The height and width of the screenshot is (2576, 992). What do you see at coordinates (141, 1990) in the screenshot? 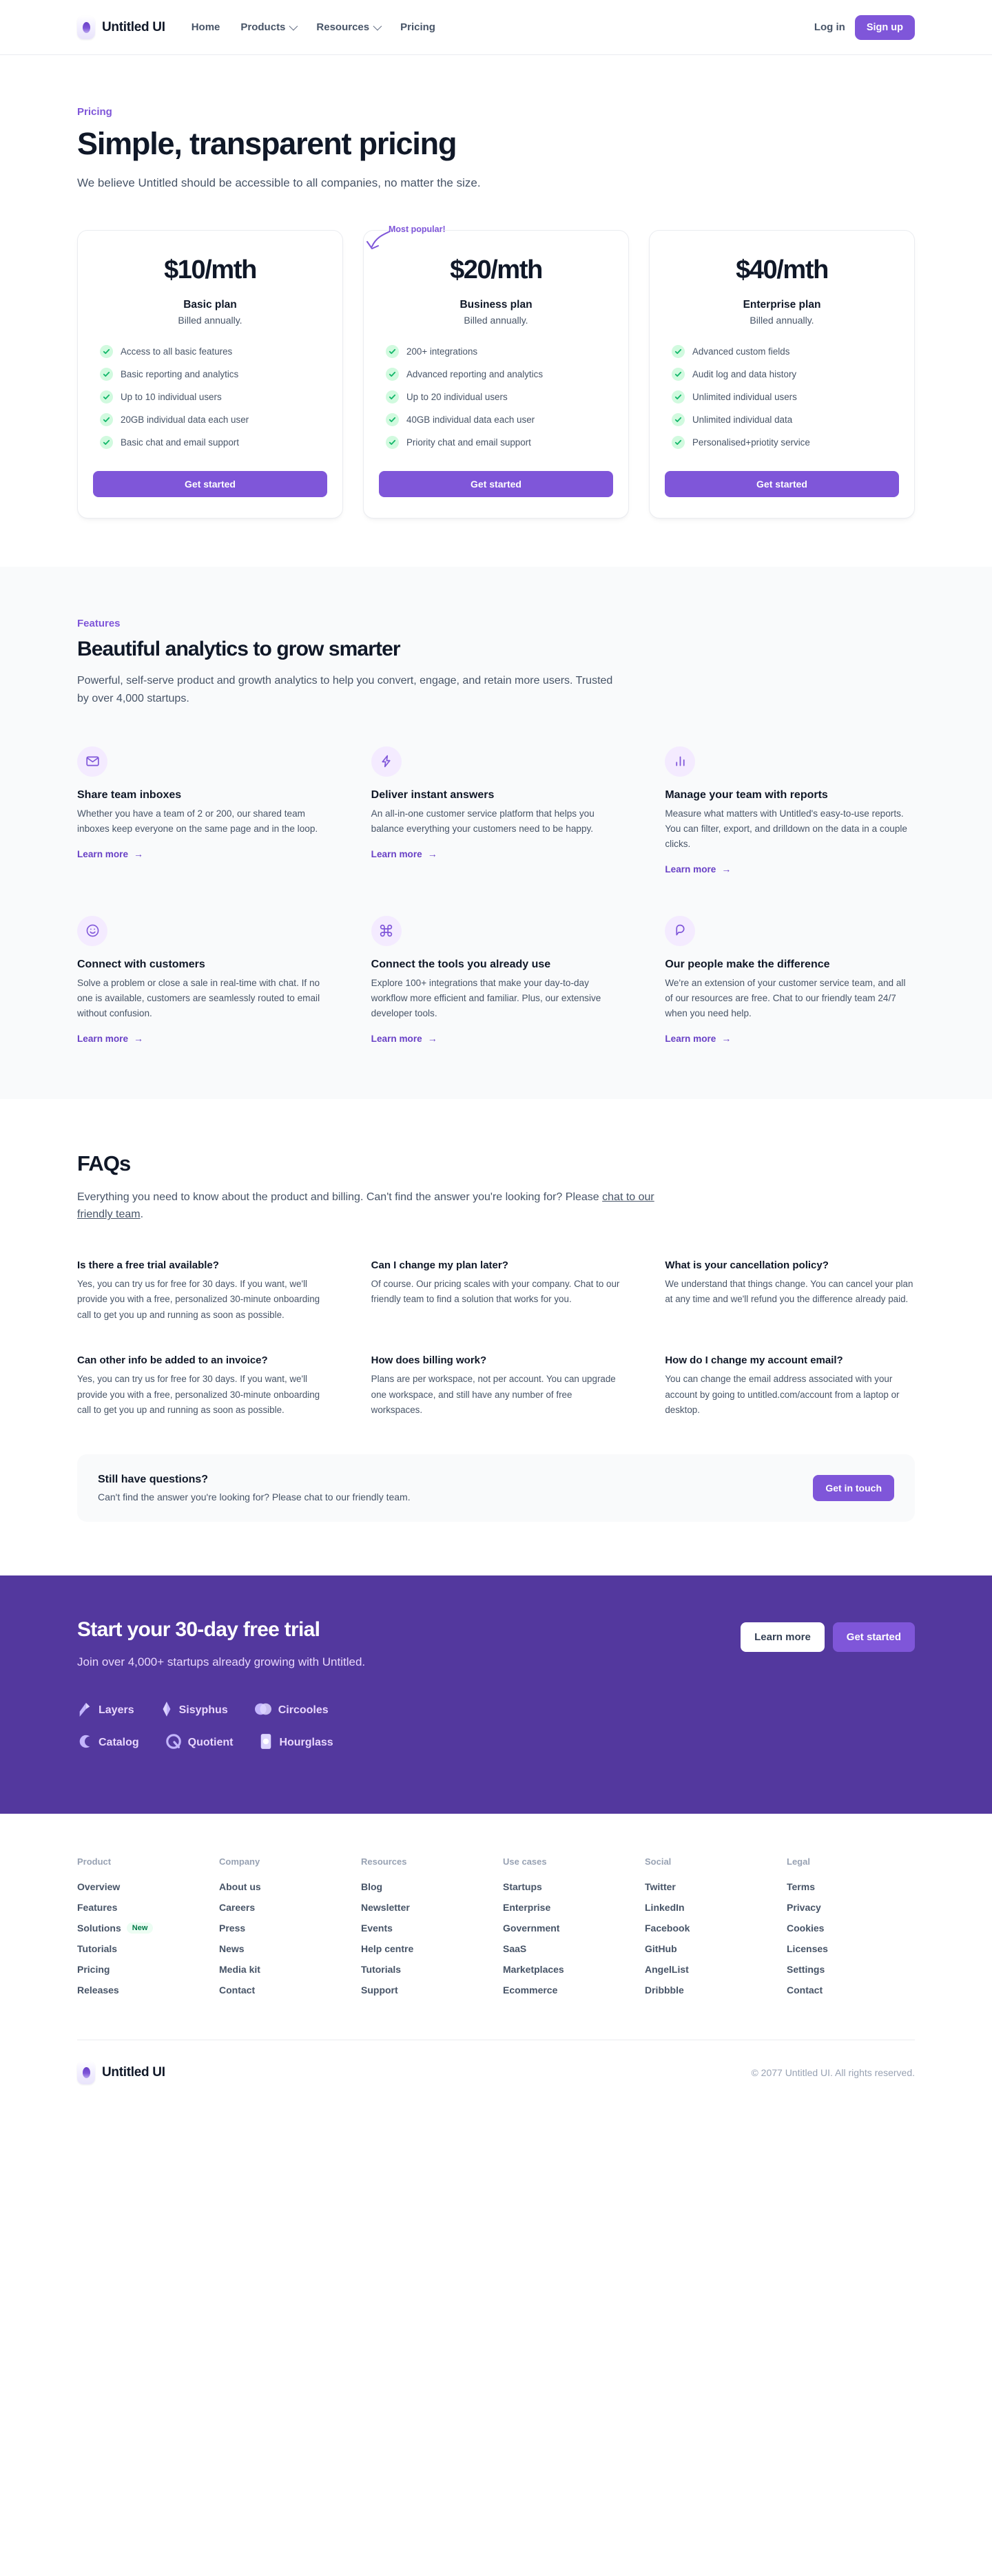
I see `footer-link: Releases` at bounding box center [141, 1990].